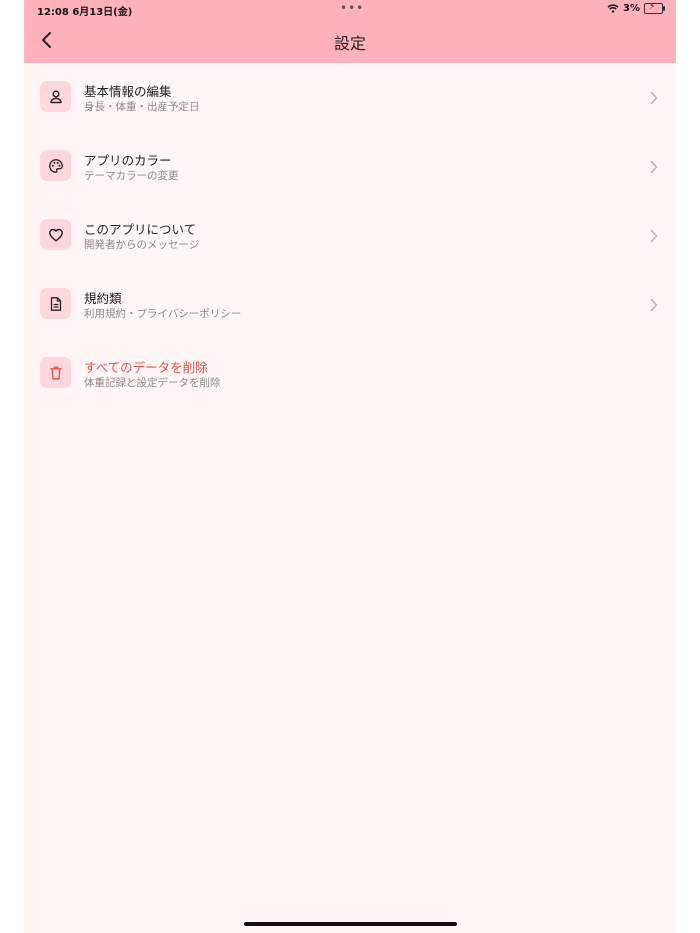 The width and height of the screenshot is (700, 933). Describe the element at coordinates (142, 245) in the screenshot. I see `settings-item-subtitle: 開発者からのメッセージ` at that location.